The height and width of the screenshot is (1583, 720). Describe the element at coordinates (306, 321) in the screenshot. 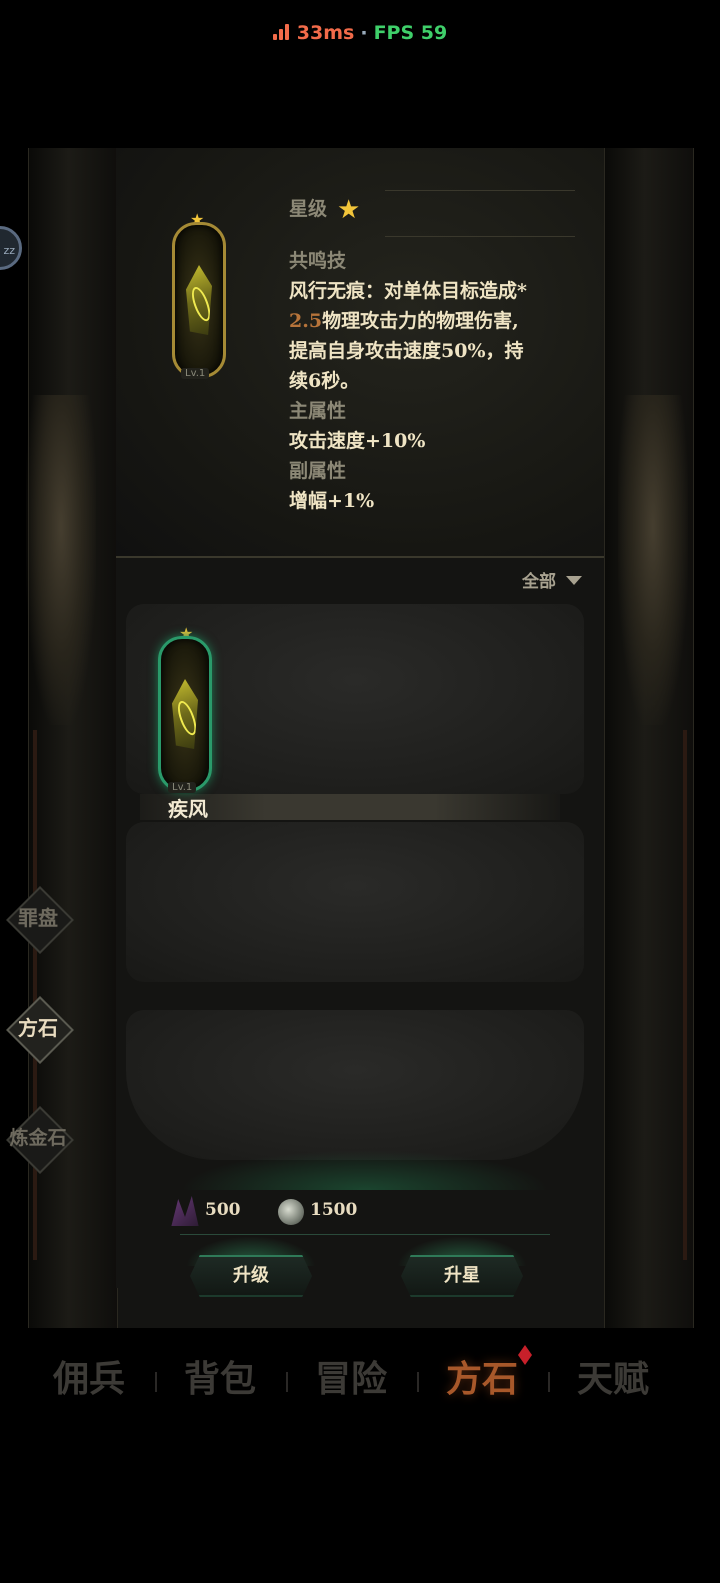

I see `skill-multiplier: 2.5` at that location.